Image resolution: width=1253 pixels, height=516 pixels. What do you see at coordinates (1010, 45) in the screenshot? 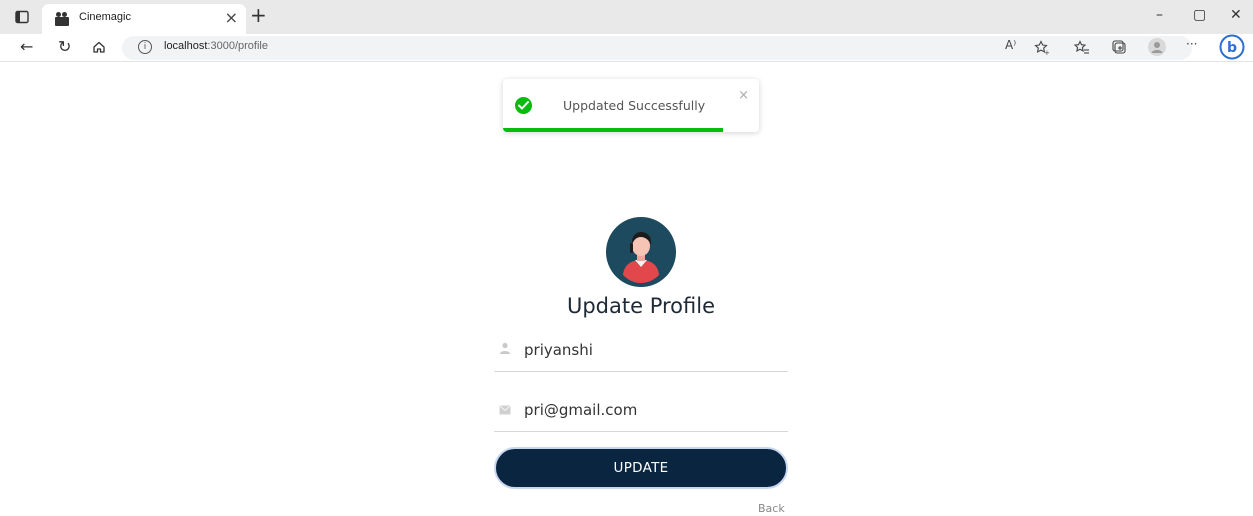
I see `read-aloud-icon: A⁾` at bounding box center [1010, 45].